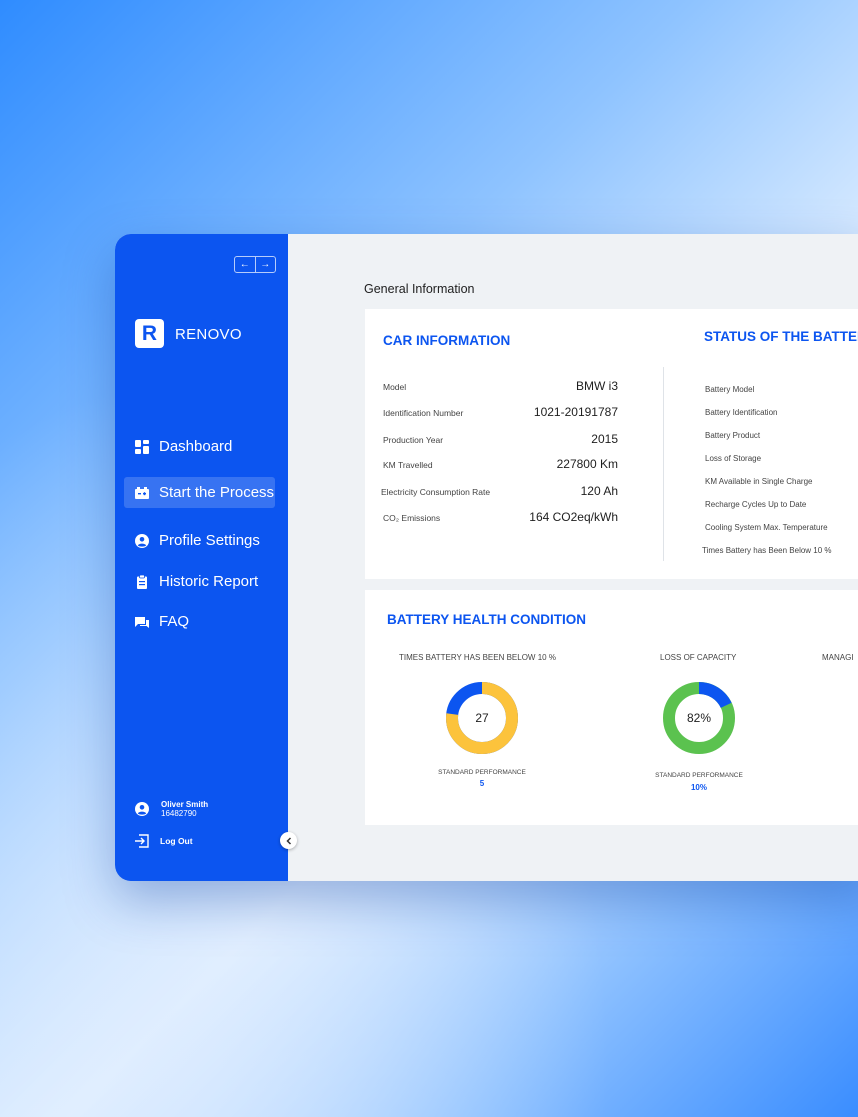  Describe the element at coordinates (395, 387) in the screenshot. I see `info-label: Model` at that location.